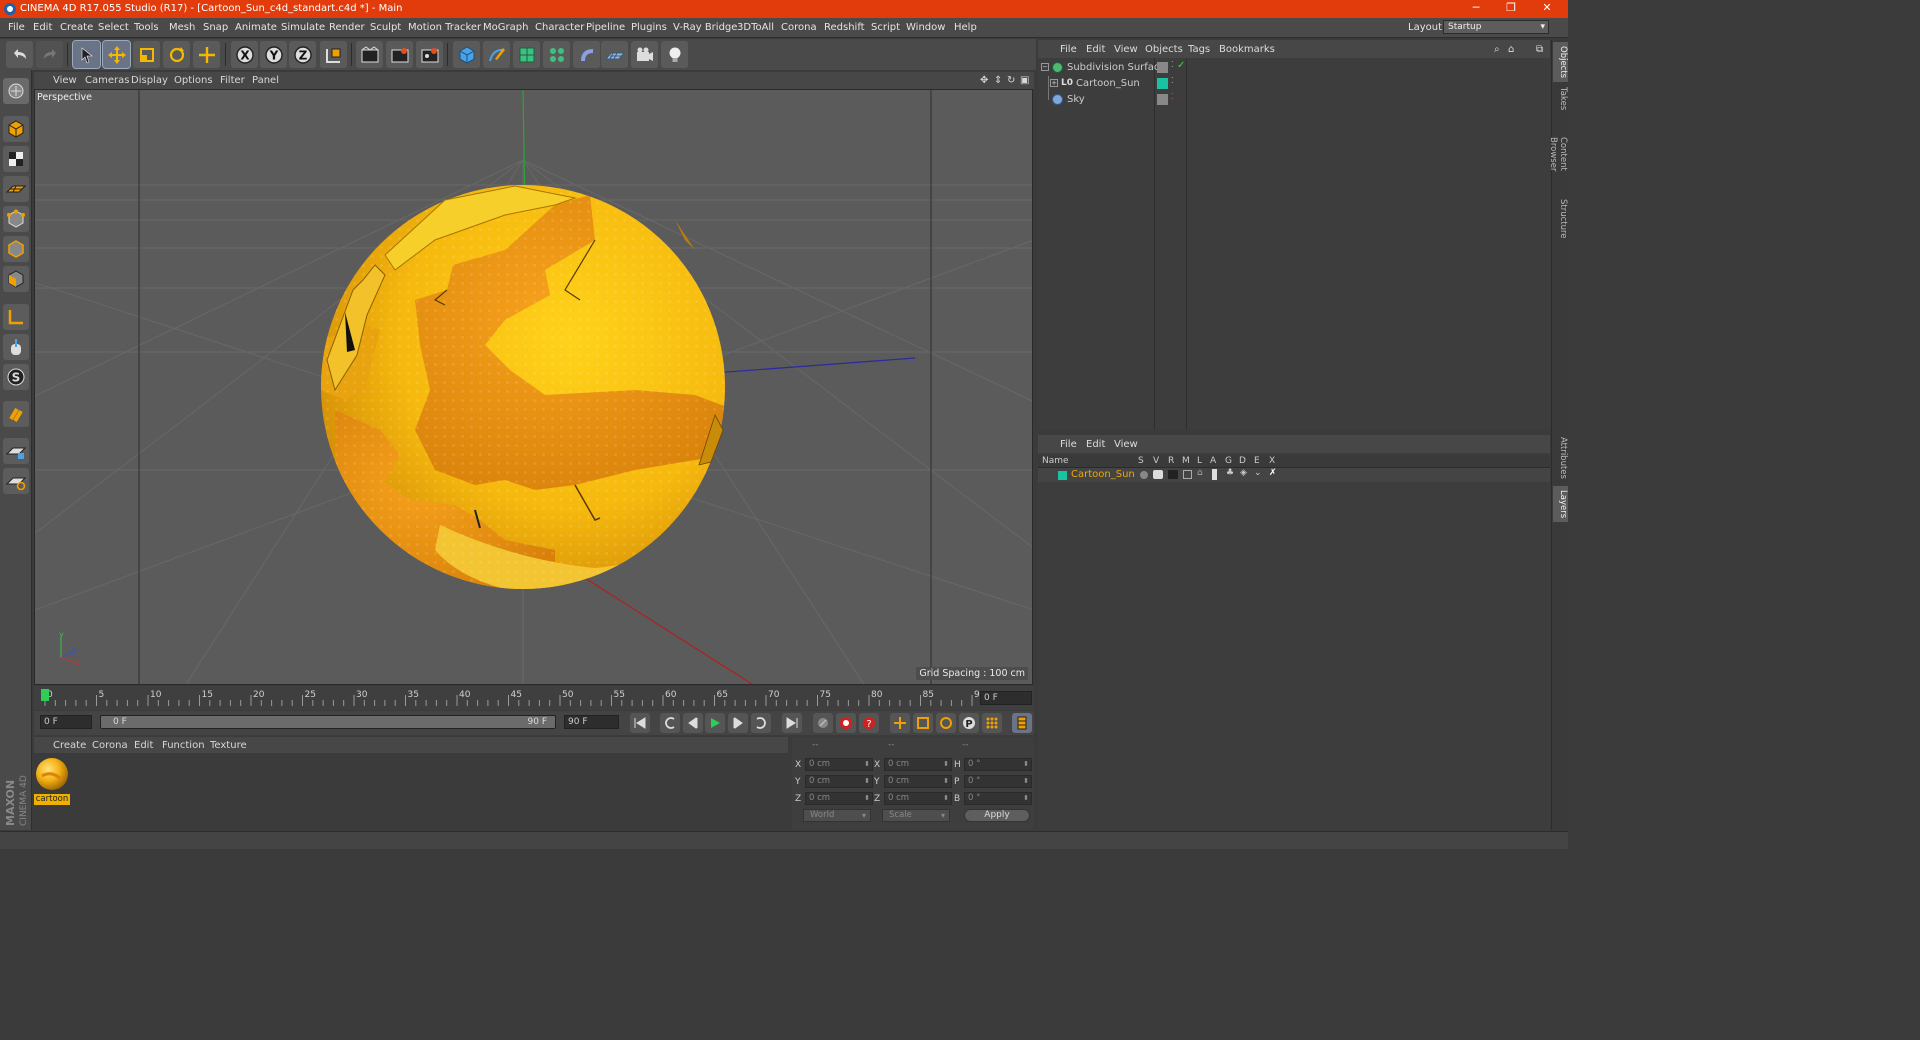 Image resolution: width=1920 pixels, height=1040 pixels. Describe the element at coordinates (1095, 444) in the screenshot. I see `lm-menu-edit: Edit` at that location.